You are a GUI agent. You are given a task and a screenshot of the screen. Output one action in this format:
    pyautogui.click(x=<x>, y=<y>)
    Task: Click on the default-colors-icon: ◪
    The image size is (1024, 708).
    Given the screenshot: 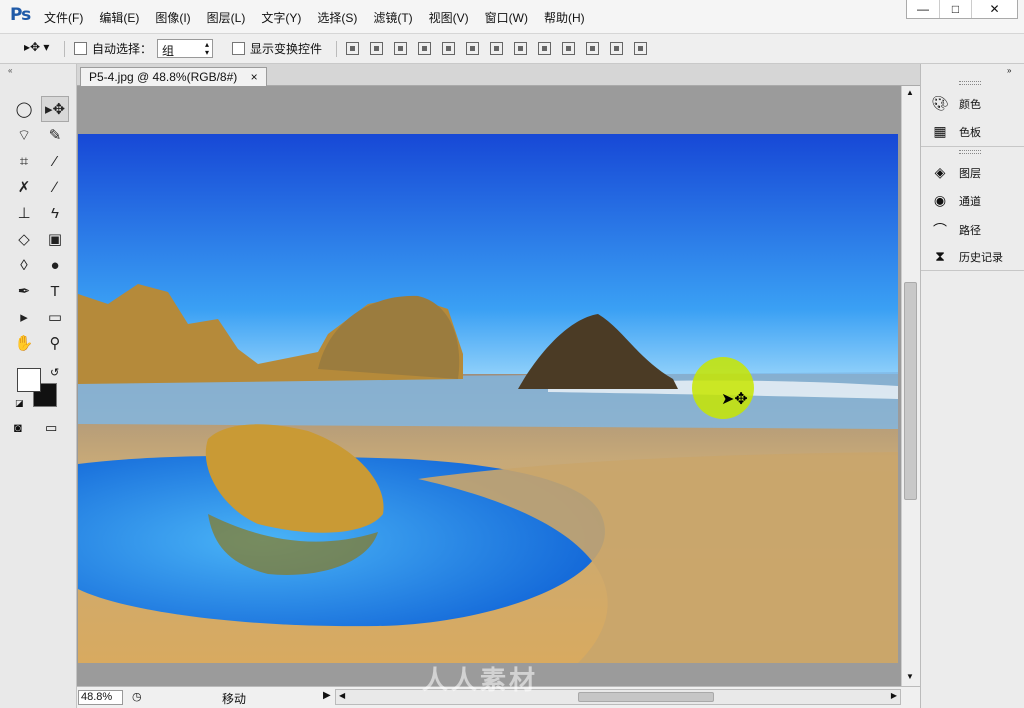 What is the action you would take?
    pyautogui.click(x=19, y=403)
    